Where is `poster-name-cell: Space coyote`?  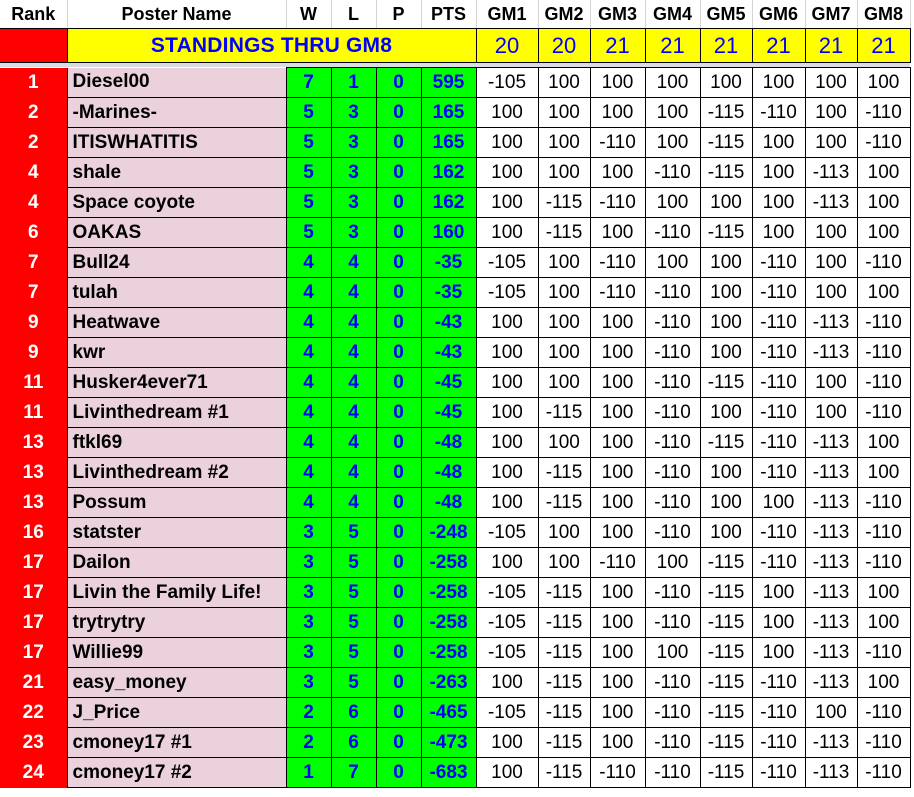
poster-name-cell: Space coyote is located at coordinates (176, 202).